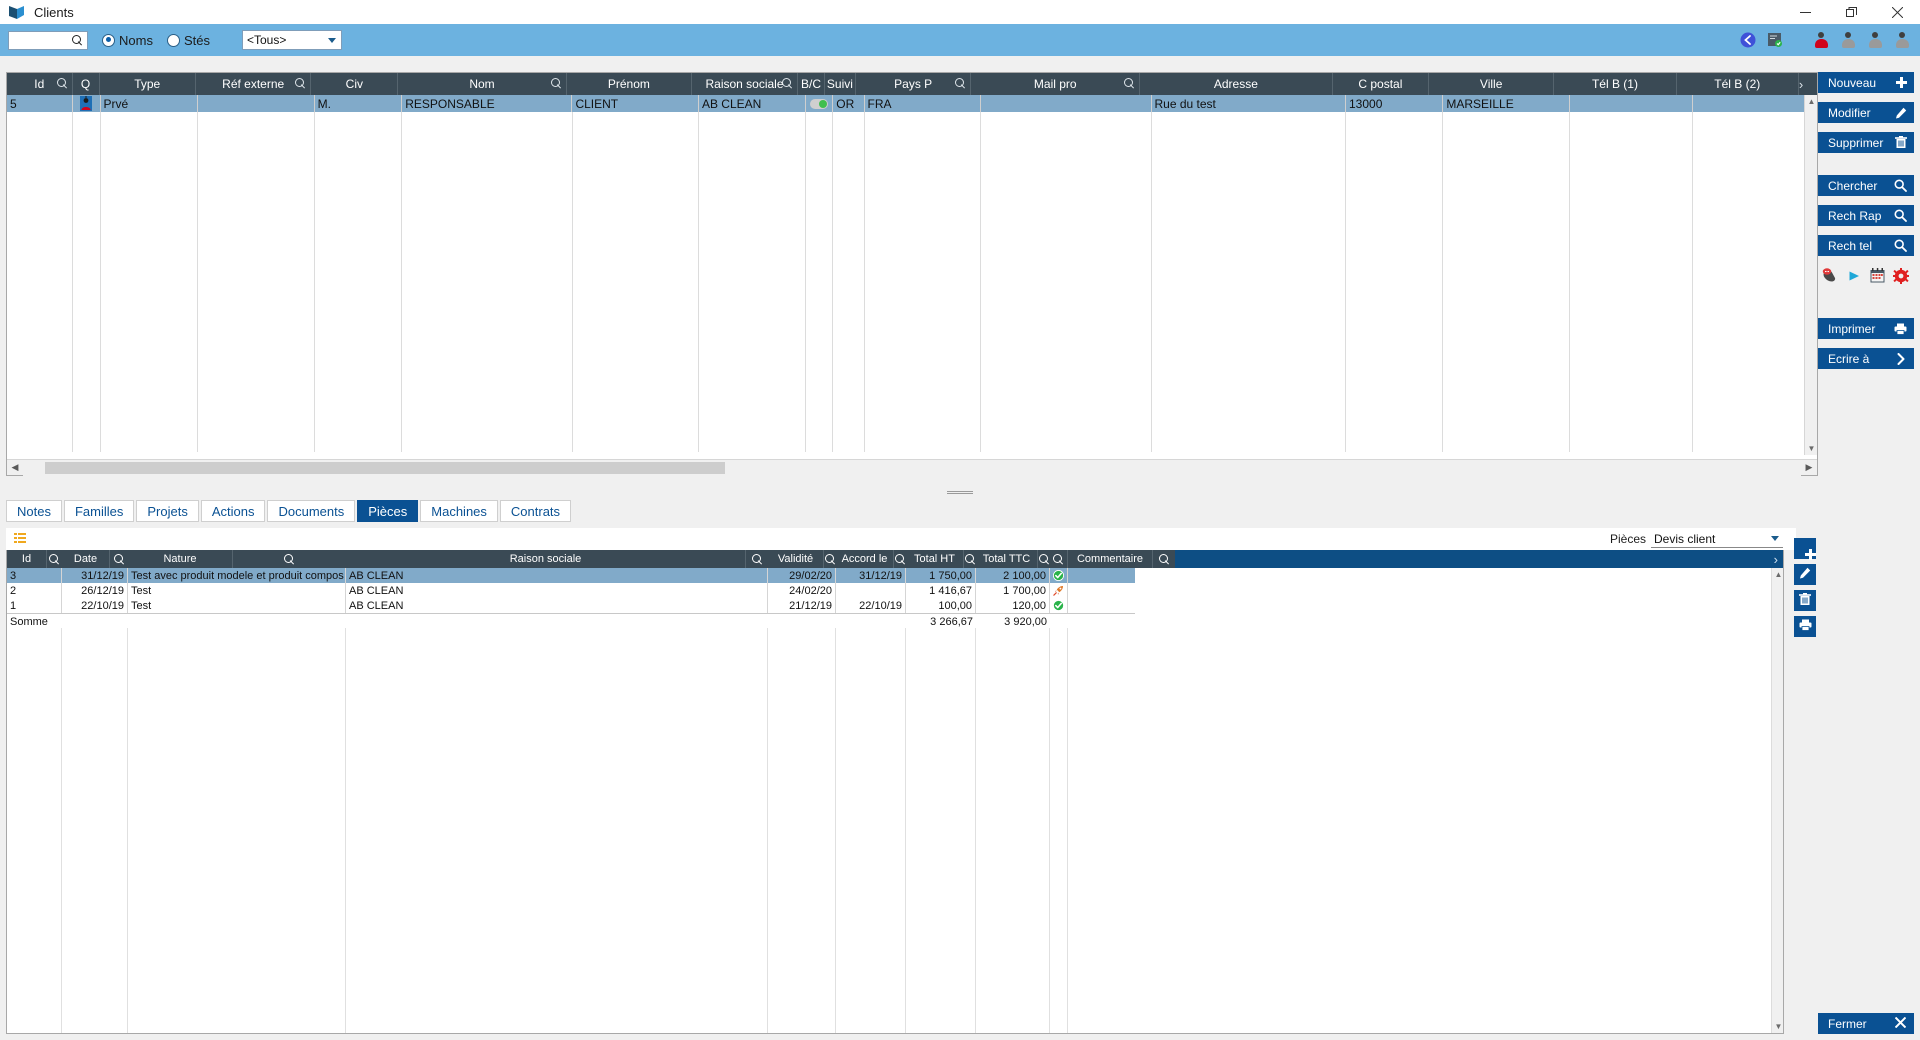 The height and width of the screenshot is (1040, 1920). Describe the element at coordinates (1805, 626) in the screenshot. I see `print-piece-button` at that location.